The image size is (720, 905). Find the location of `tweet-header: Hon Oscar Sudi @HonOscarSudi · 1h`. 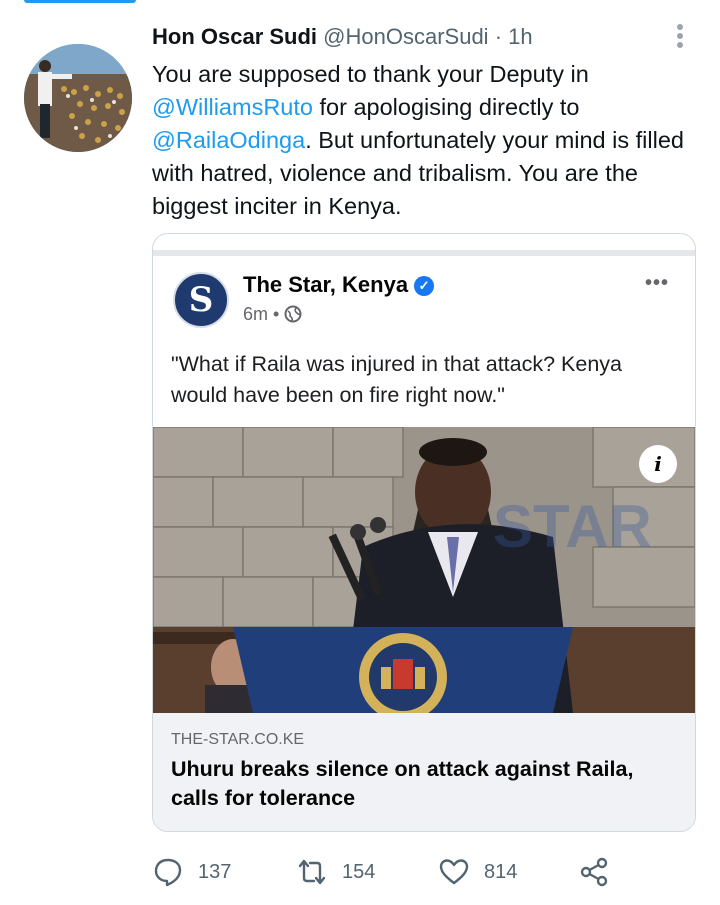

tweet-header: Hon Oscar Sudi @HonOscarSudi · 1h is located at coordinates (342, 37).